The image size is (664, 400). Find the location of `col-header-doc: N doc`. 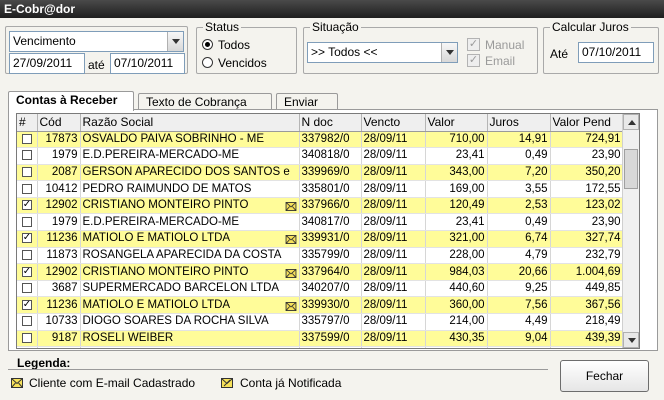

col-header-doc: N doc is located at coordinates (330, 123).